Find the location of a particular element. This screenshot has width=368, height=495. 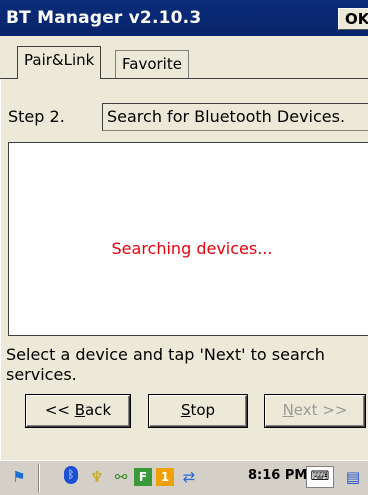

start-flag-icon: ⚑ is located at coordinates (19, 477).